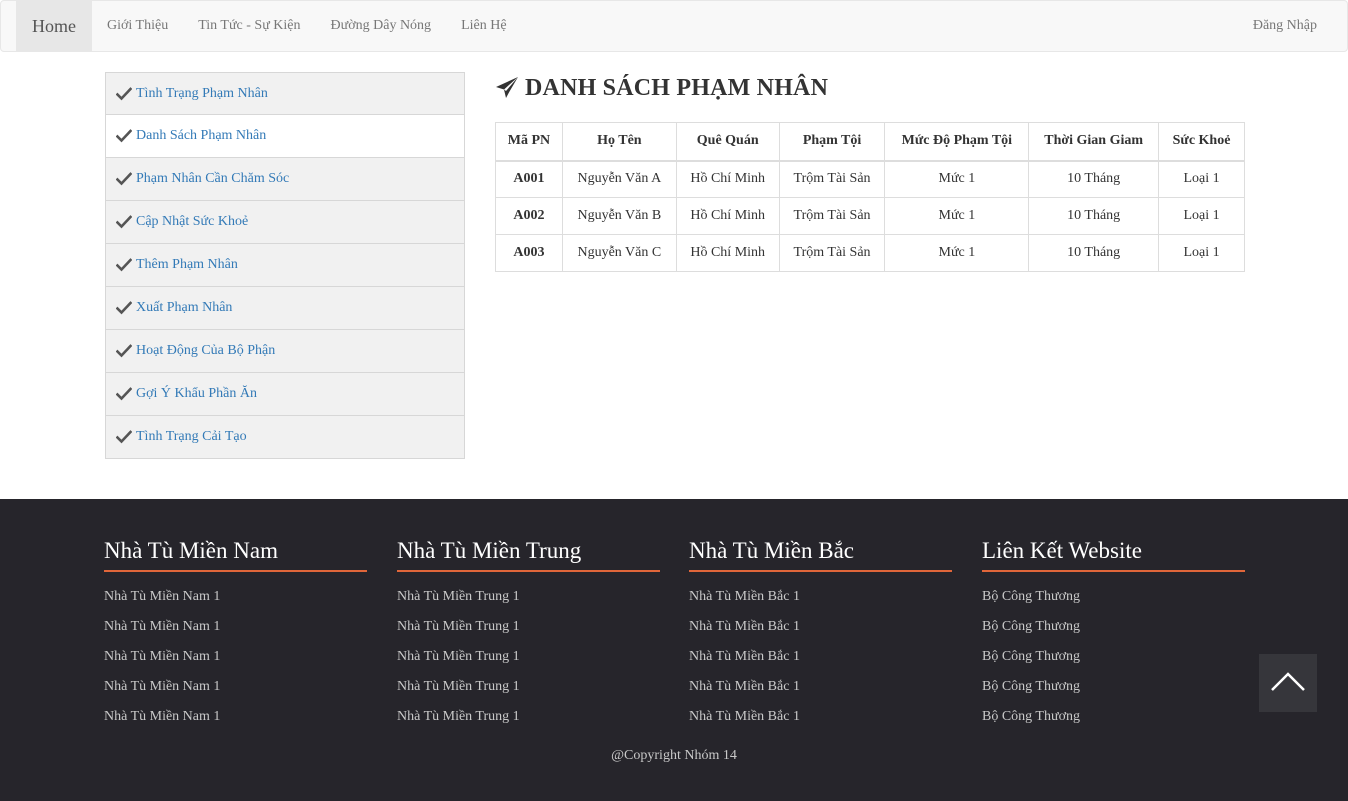 This screenshot has width=1348, height=801. What do you see at coordinates (196, 393) in the screenshot?
I see `sidebar-item-label: Gợi Ý Khẩu Phần Ăn` at bounding box center [196, 393].